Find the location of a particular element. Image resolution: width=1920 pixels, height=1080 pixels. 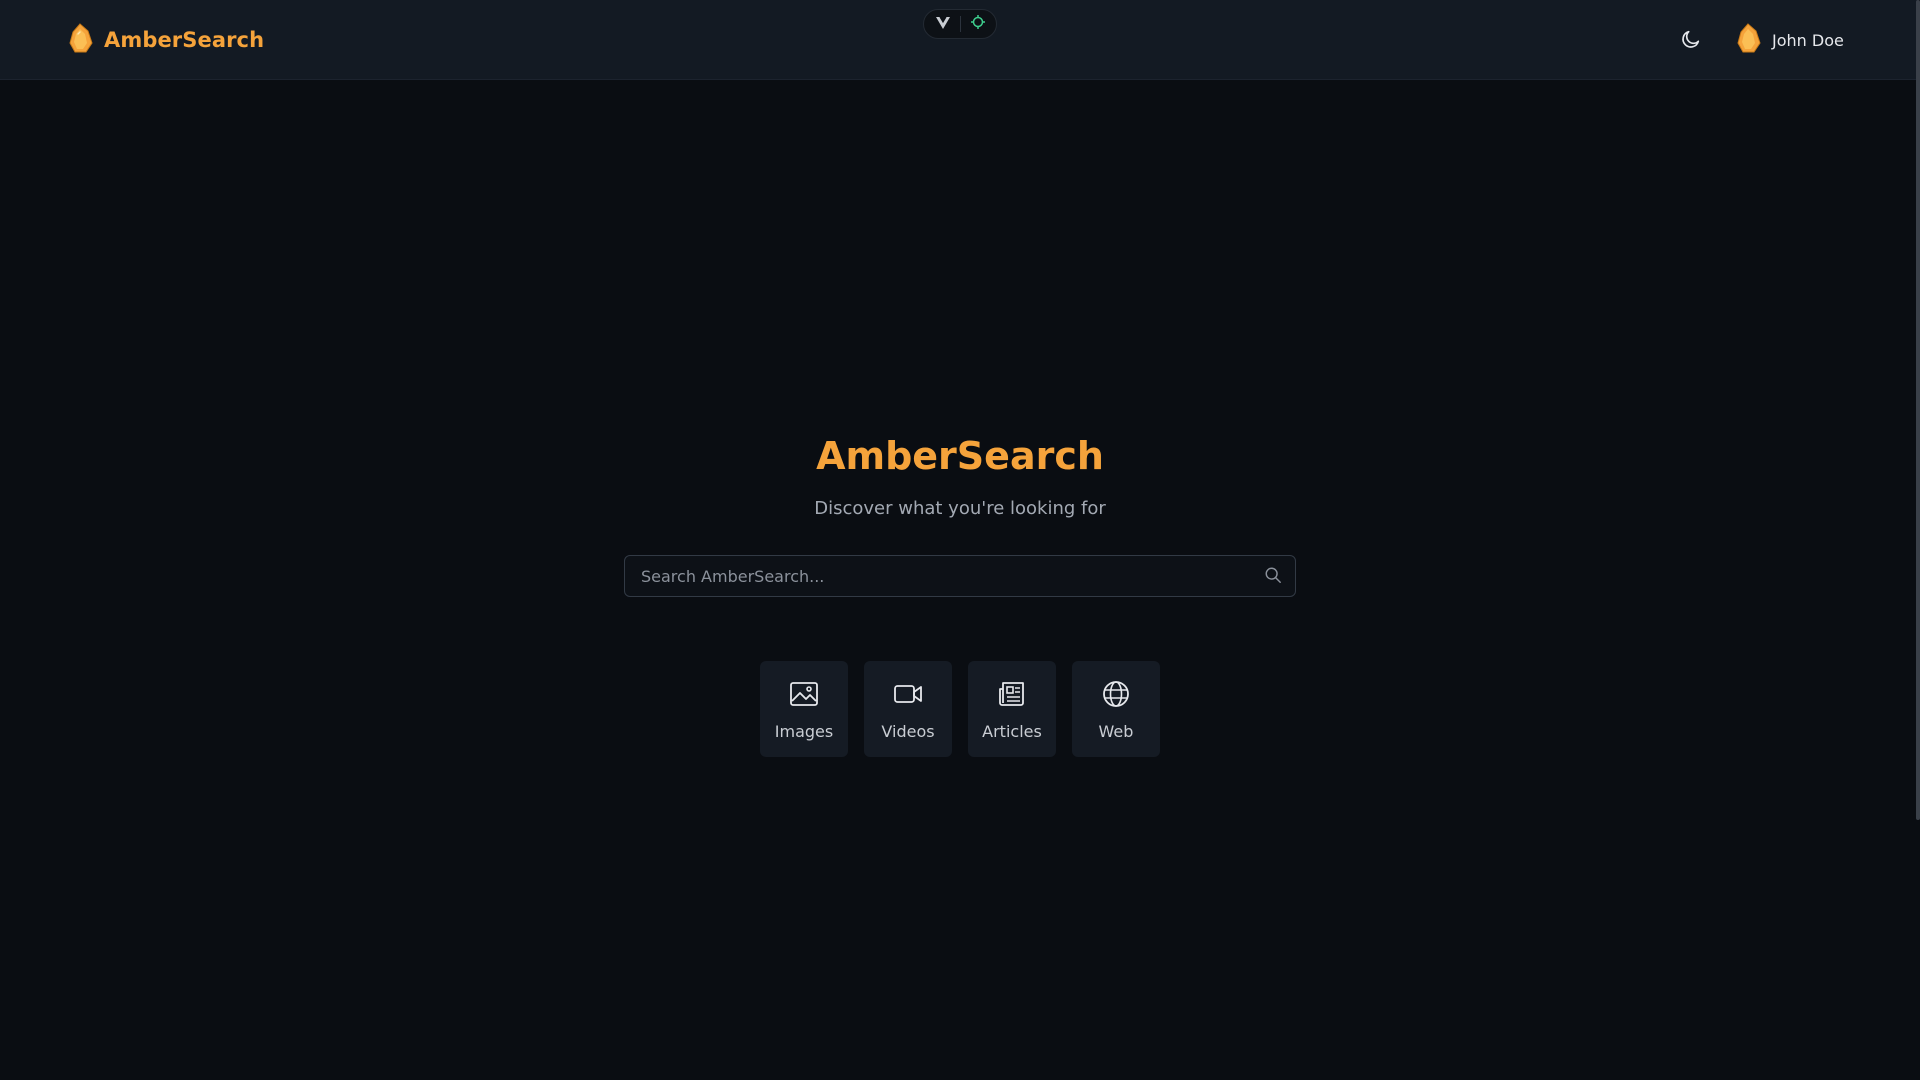

page-scrollbar is located at coordinates (1918, 410).